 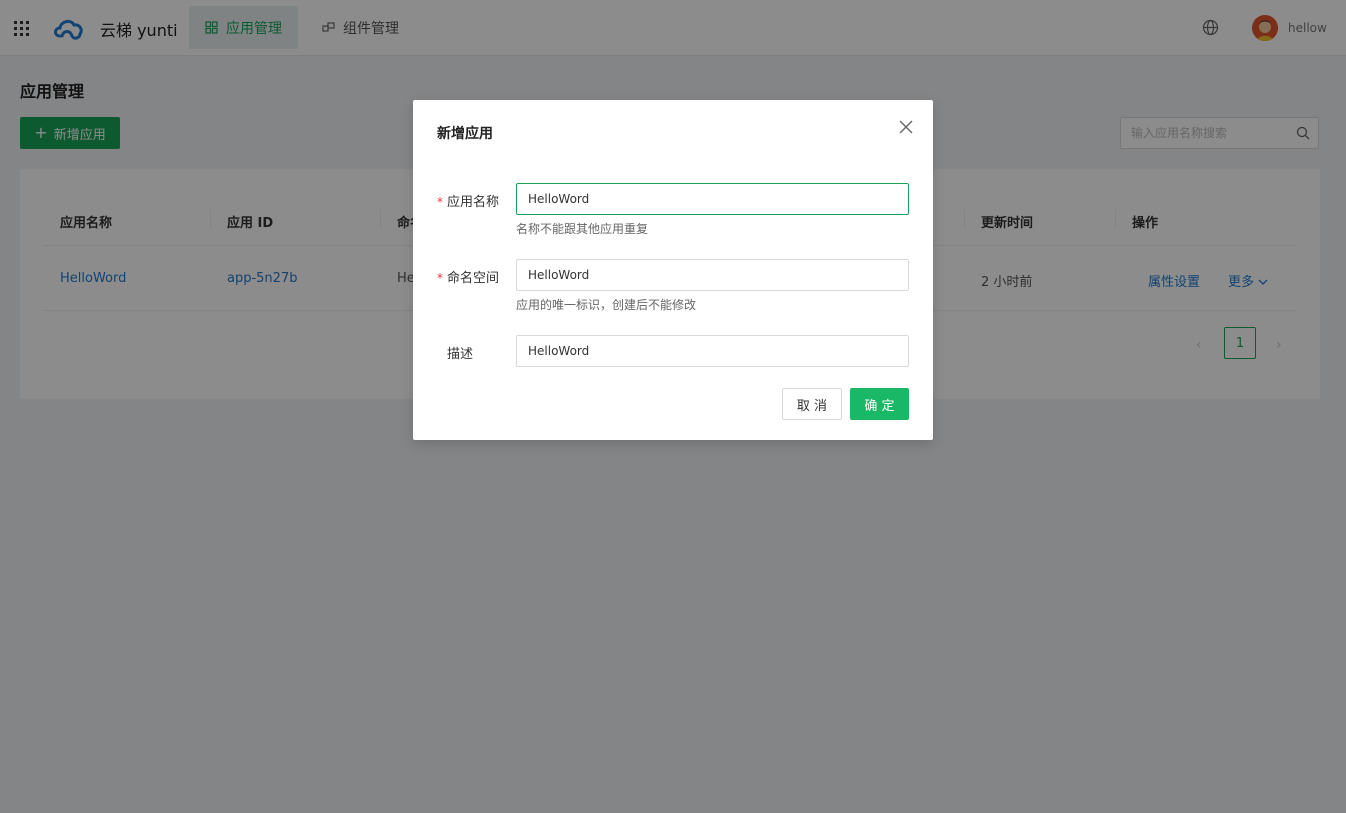 I want to click on namespace-input, so click(x=712, y=275).